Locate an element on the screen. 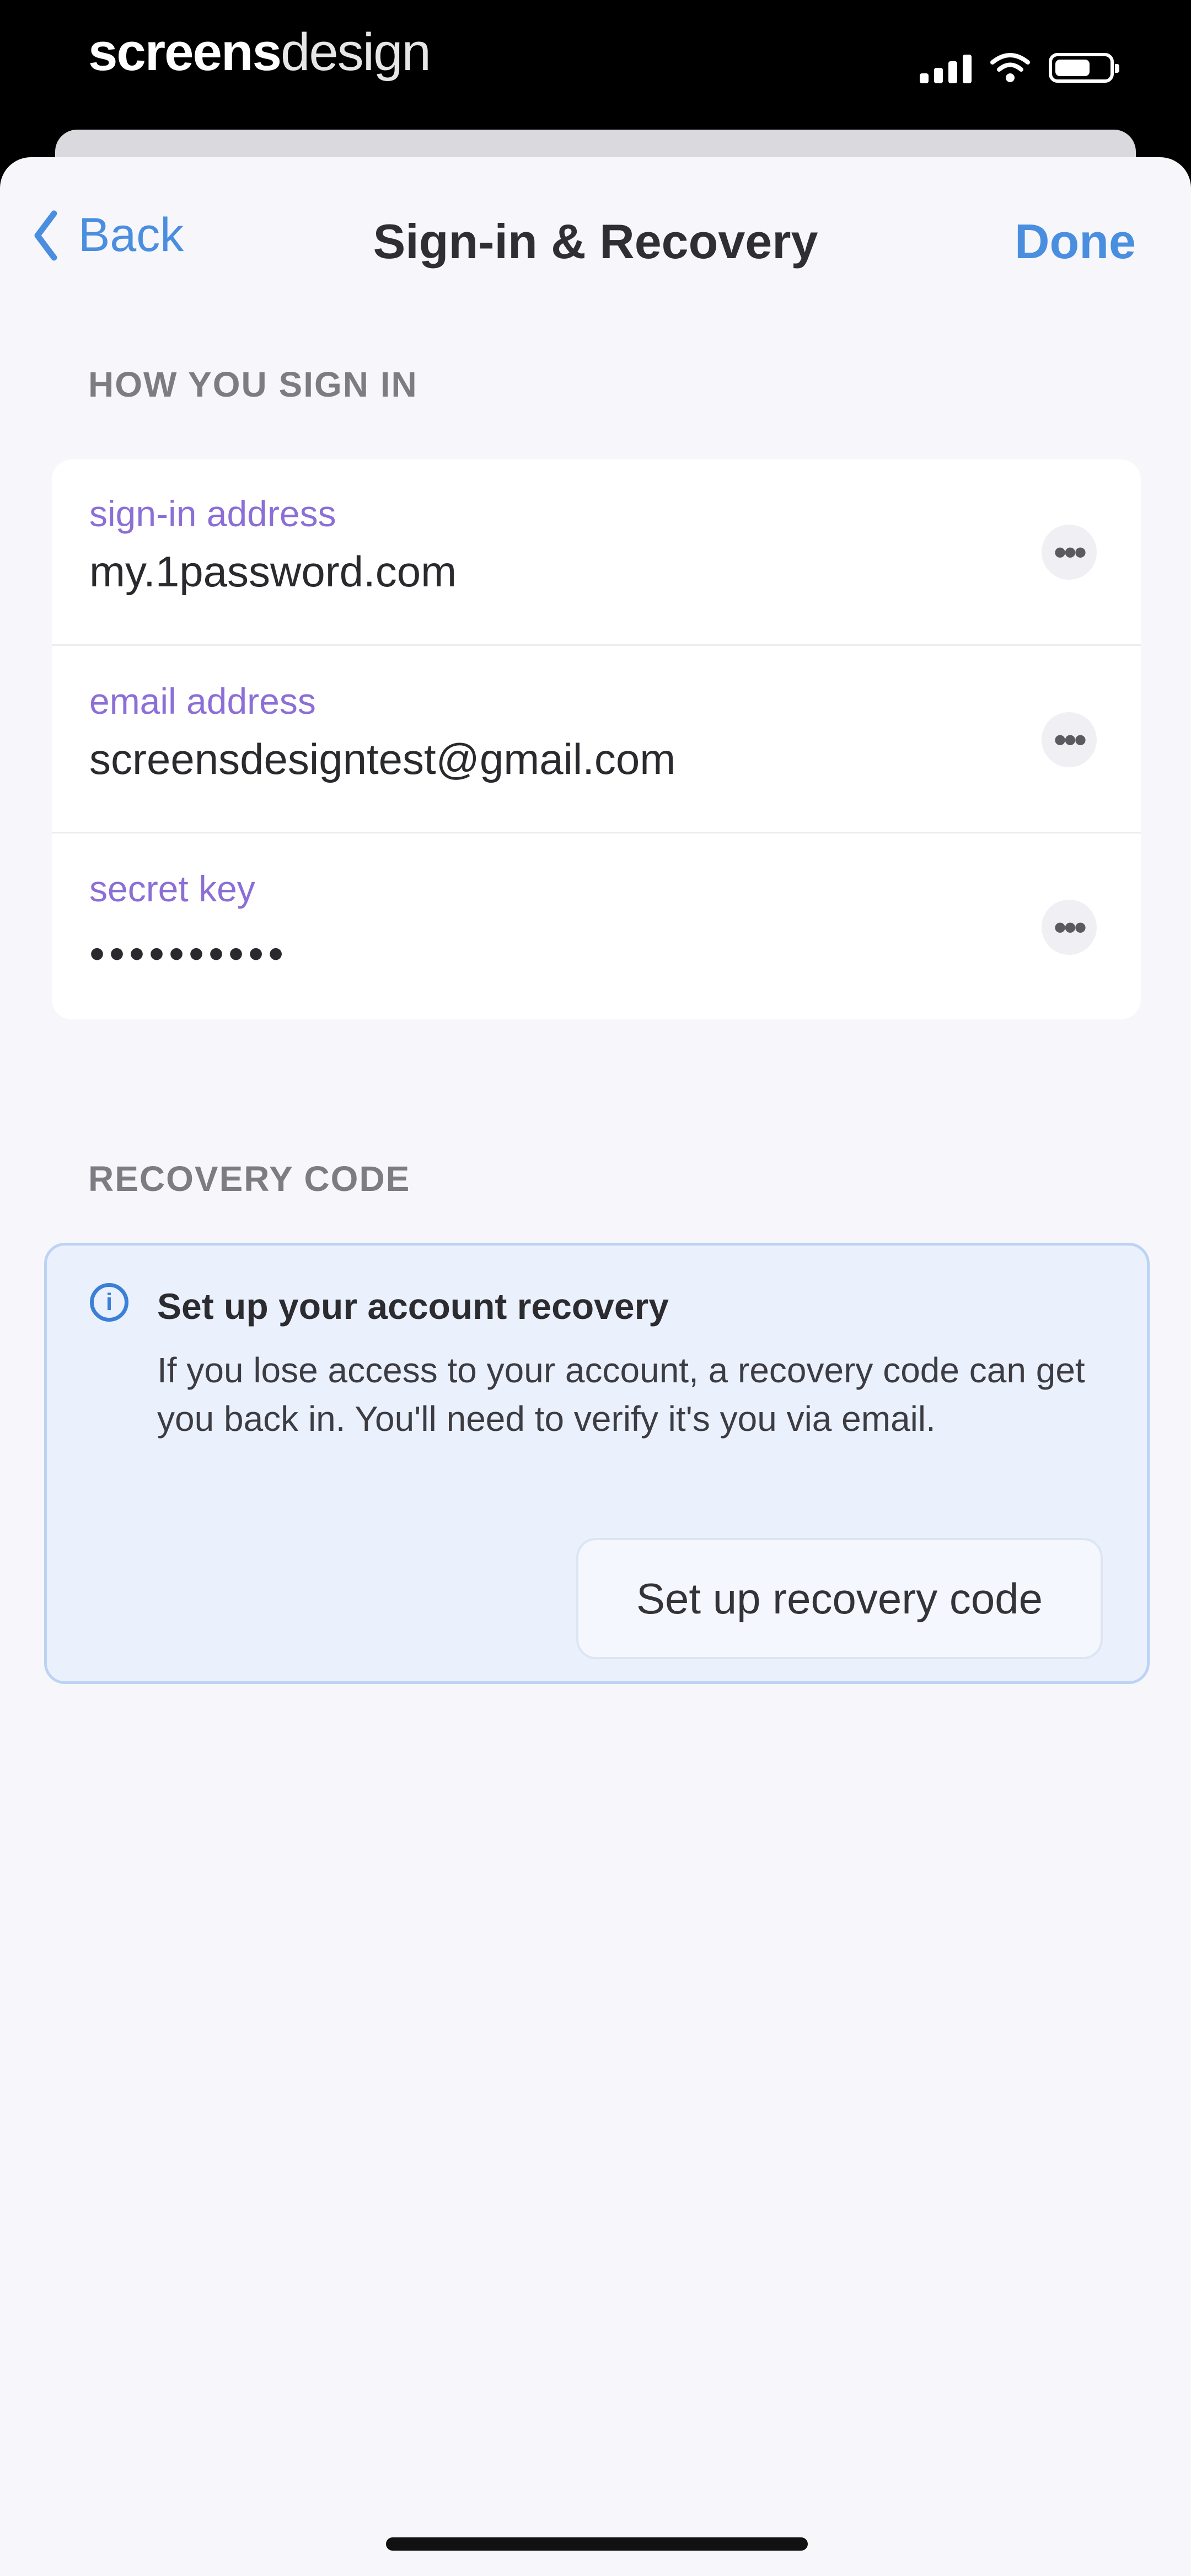  home-indicator is located at coordinates (597, 2544).